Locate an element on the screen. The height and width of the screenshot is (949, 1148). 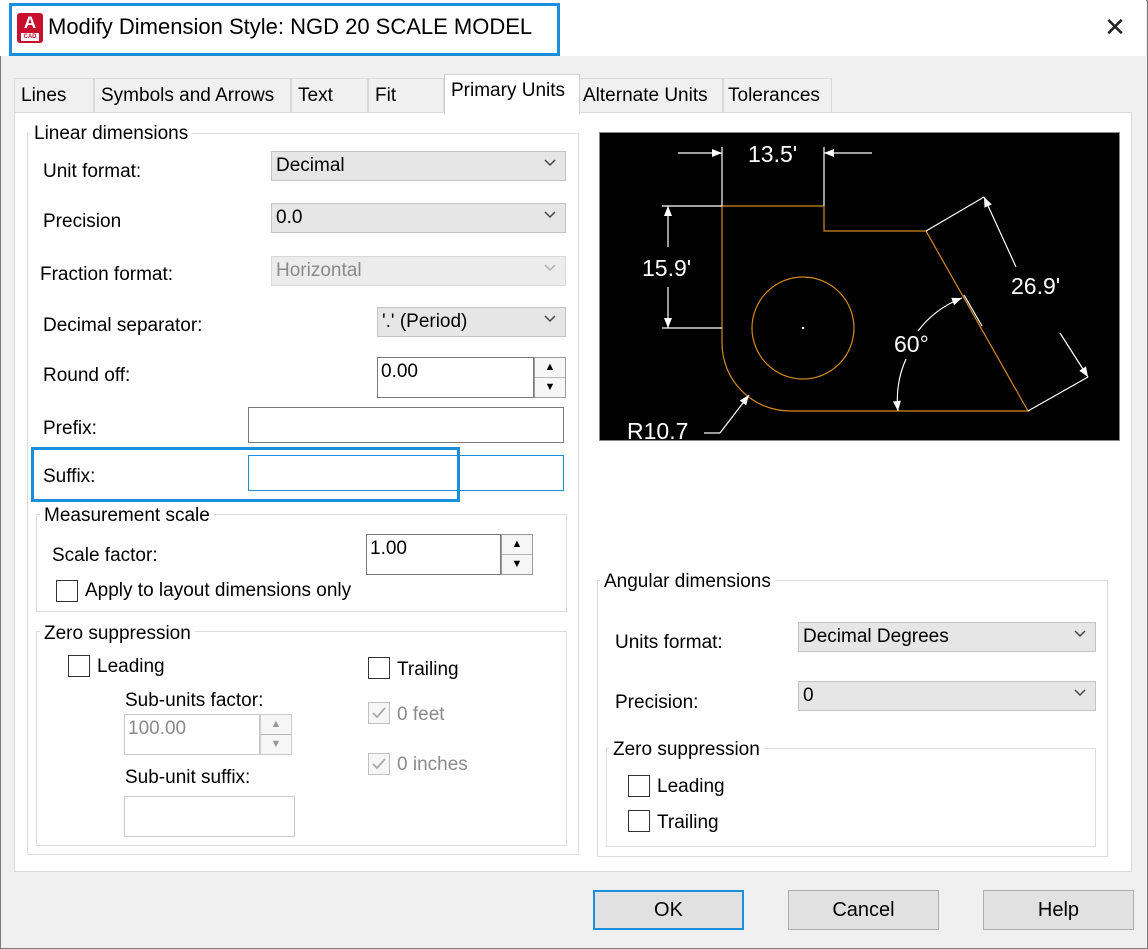
tab-symbols-and-arrows: Symbols and Arrows is located at coordinates (192, 95).